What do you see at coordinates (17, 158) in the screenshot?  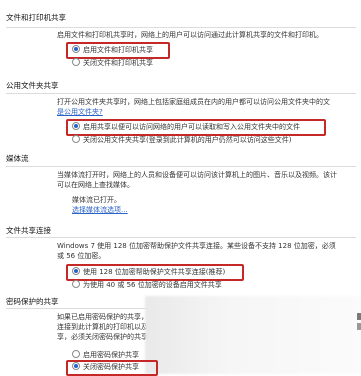 I see `section-header-media-streaming: 媒体流` at bounding box center [17, 158].